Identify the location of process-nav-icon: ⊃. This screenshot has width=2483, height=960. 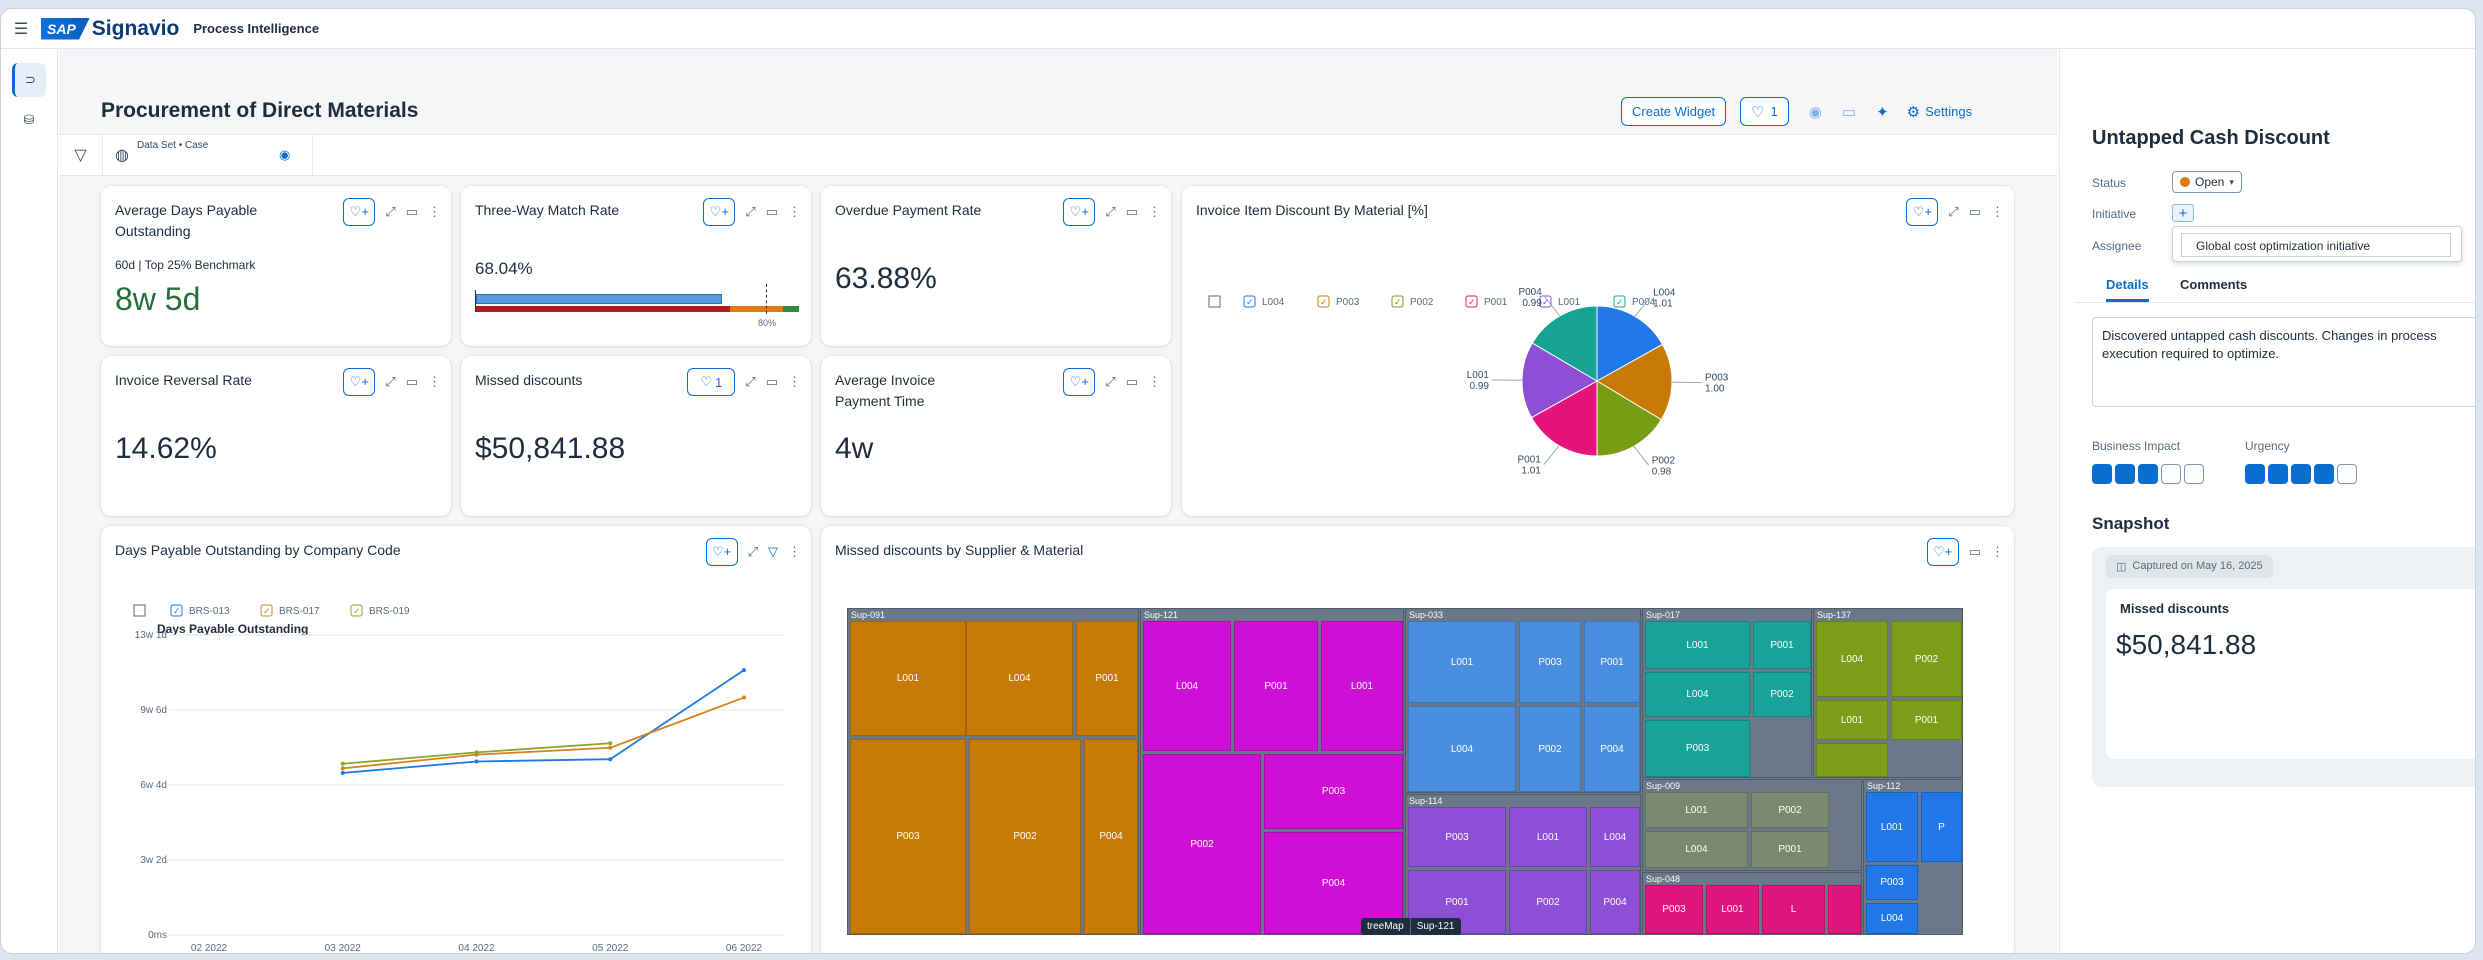
(29, 80).